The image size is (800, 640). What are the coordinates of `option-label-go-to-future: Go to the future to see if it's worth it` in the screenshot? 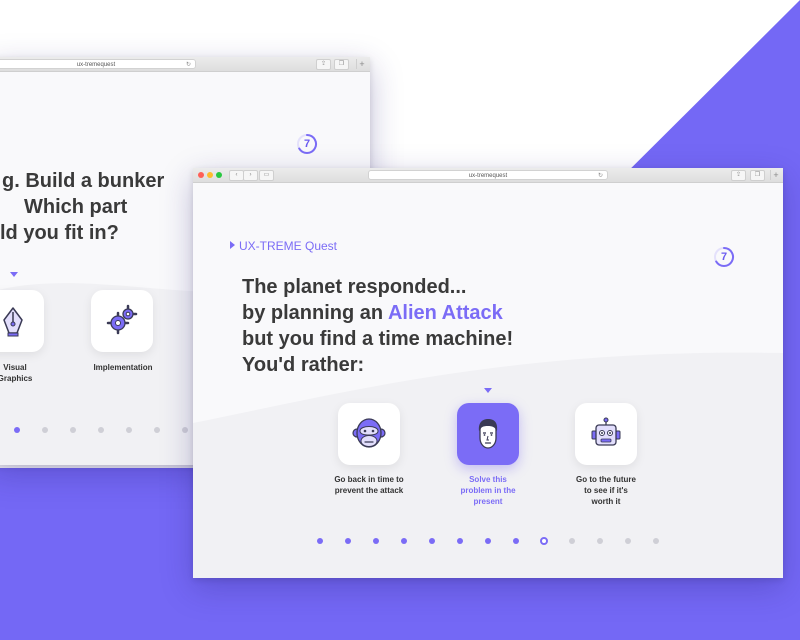 It's located at (606, 490).